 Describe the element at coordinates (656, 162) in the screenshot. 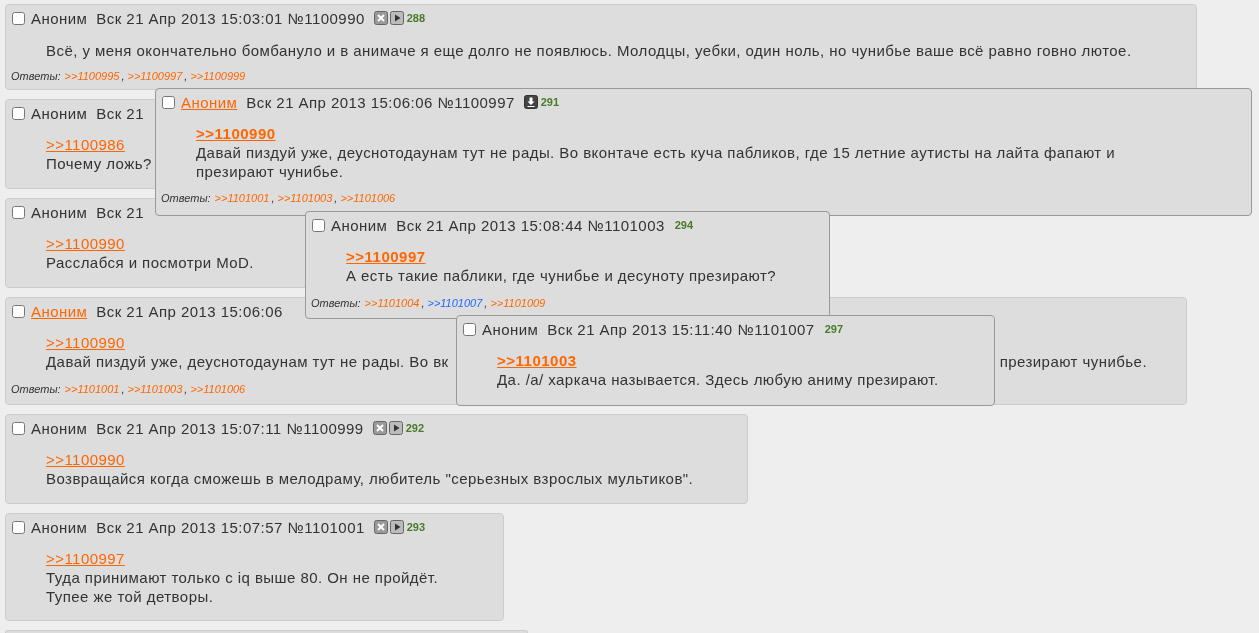

I see `post-text: Давай пиздуй уже, деуснотодаунам тут не рады. Во вконтаче есть куча пабликов, где 15 летние аутисты на лайта фапают и презирают чунибье.` at that location.